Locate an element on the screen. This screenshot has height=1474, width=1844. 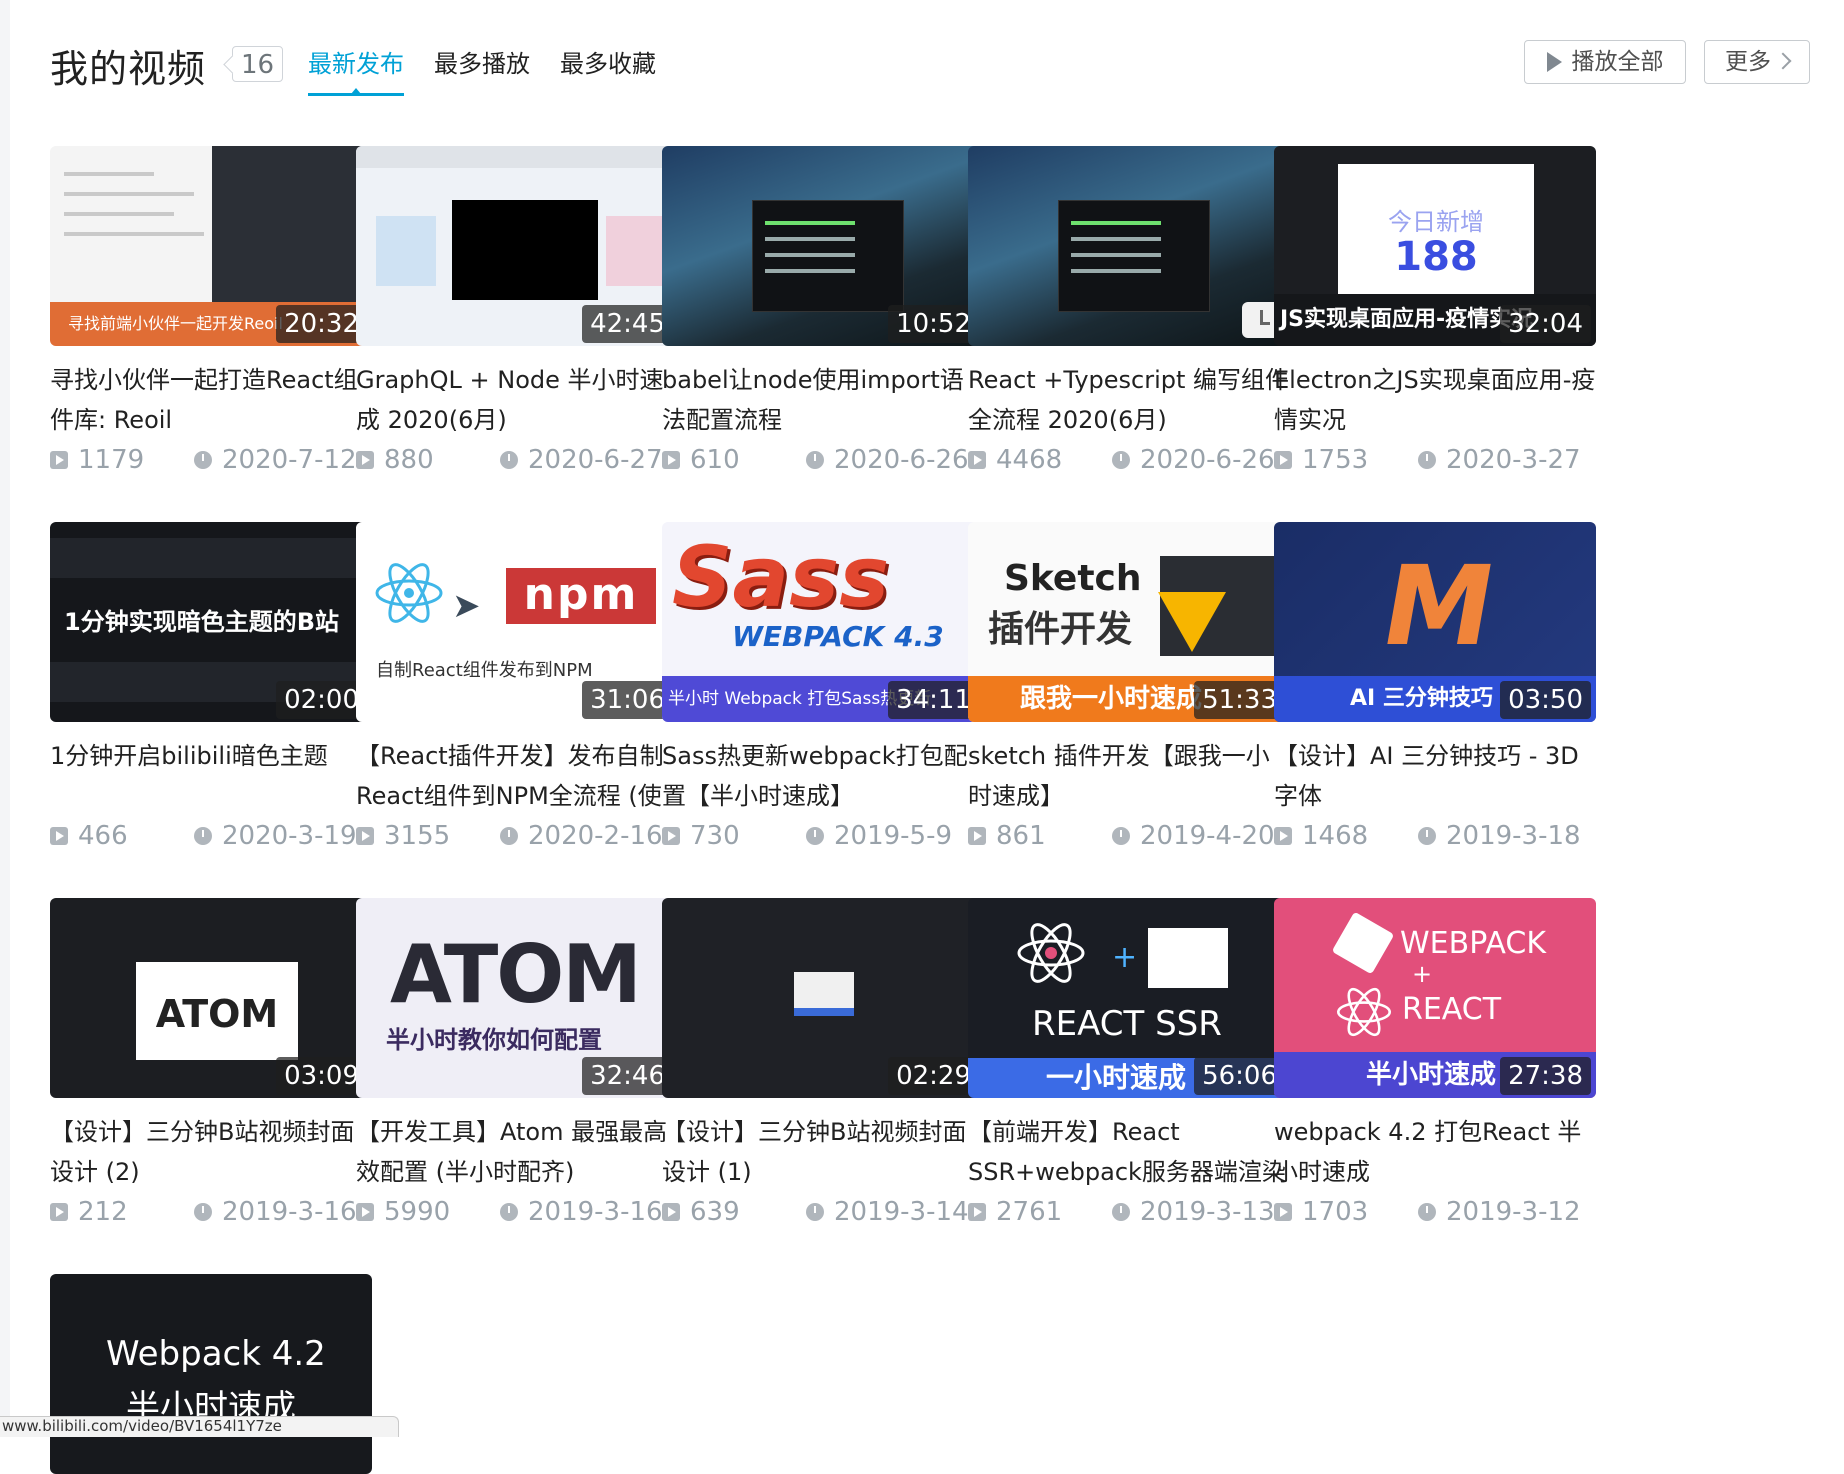
video-title: 【开发工具】Atom 最强最高效配置 (半小时配齐) is located at coordinates (517, 1152).